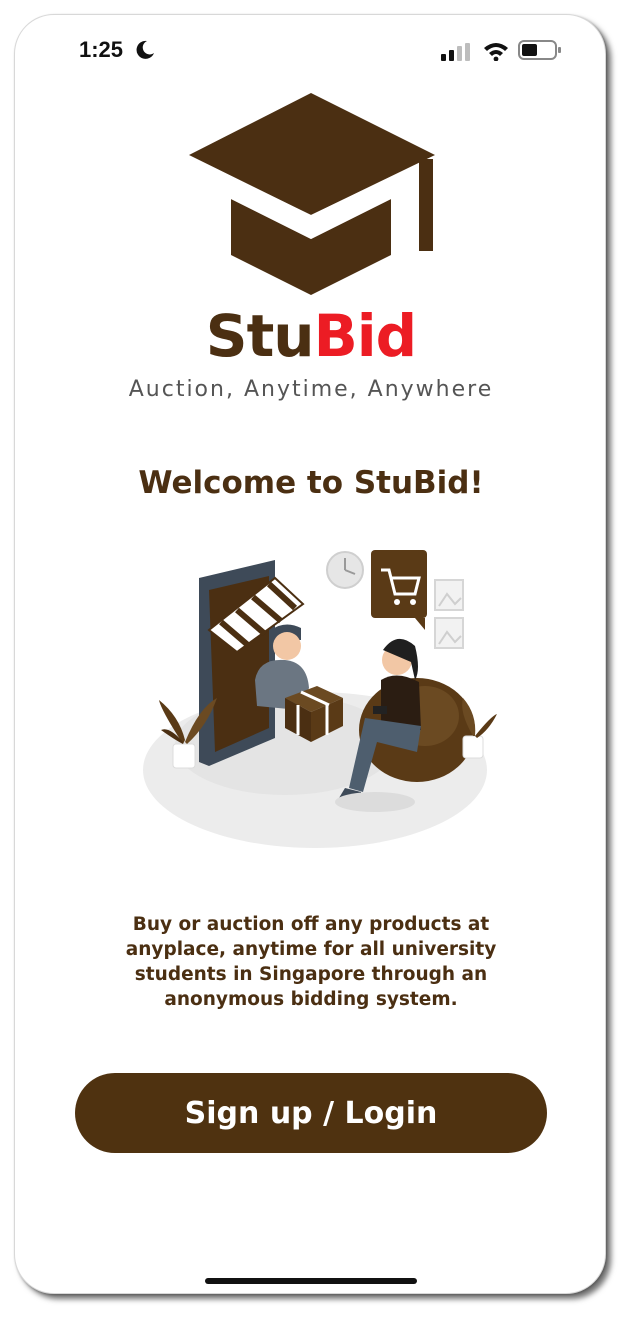 The image size is (630, 1320). Describe the element at coordinates (311, 1113) in the screenshot. I see `signup-login-button: Sign up / Login` at that location.